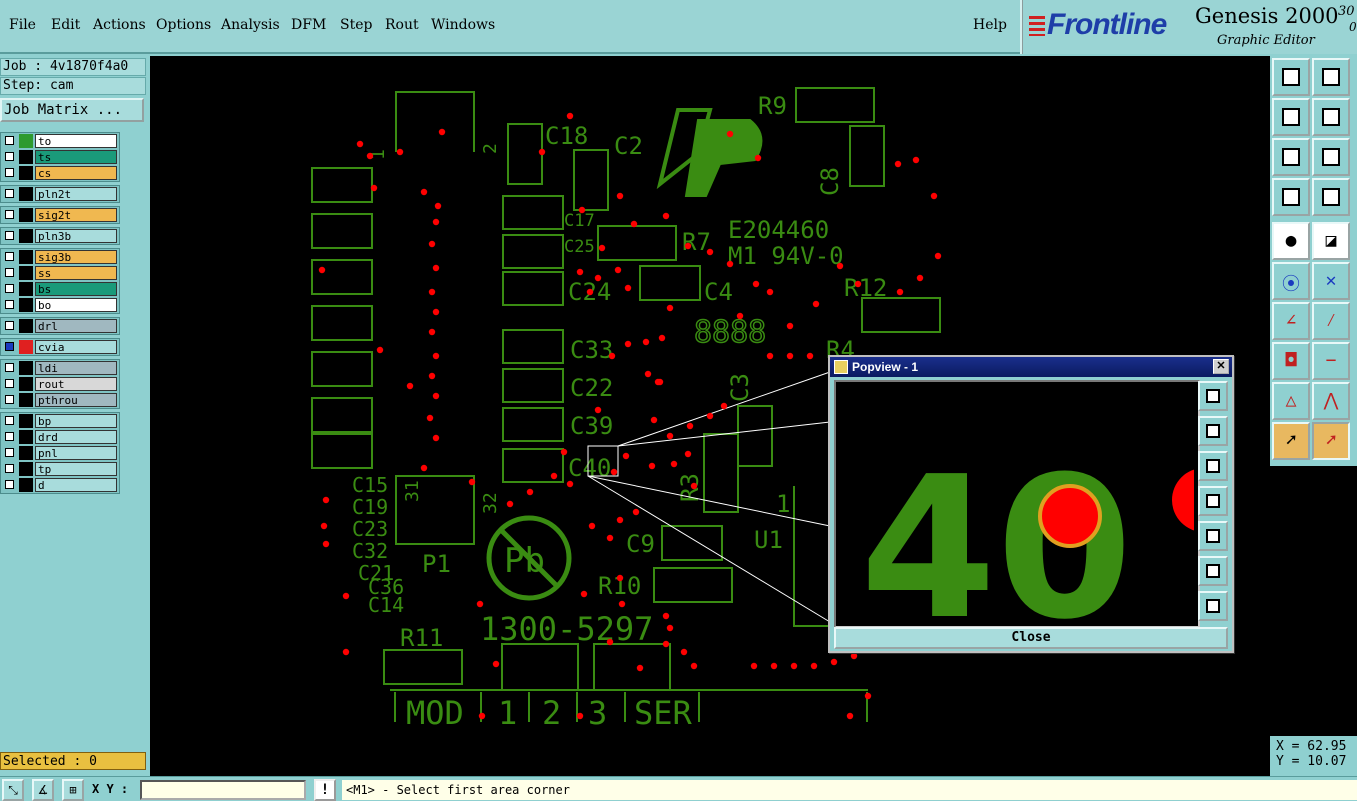 This screenshot has width=1357, height=801. Describe the element at coordinates (1213, 396) in the screenshot. I see `pop-tool-zoom-fit` at that location.